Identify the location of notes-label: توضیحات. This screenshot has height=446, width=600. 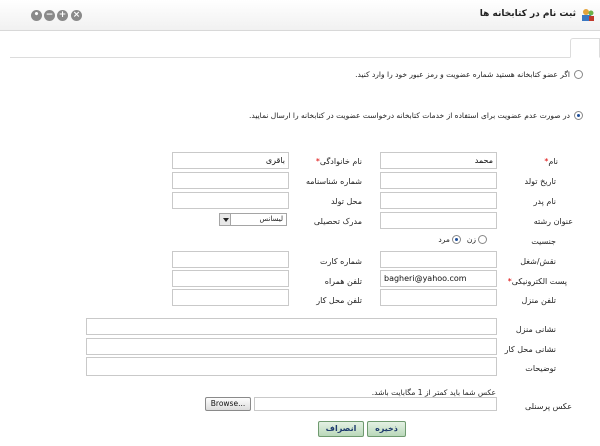
(540, 368).